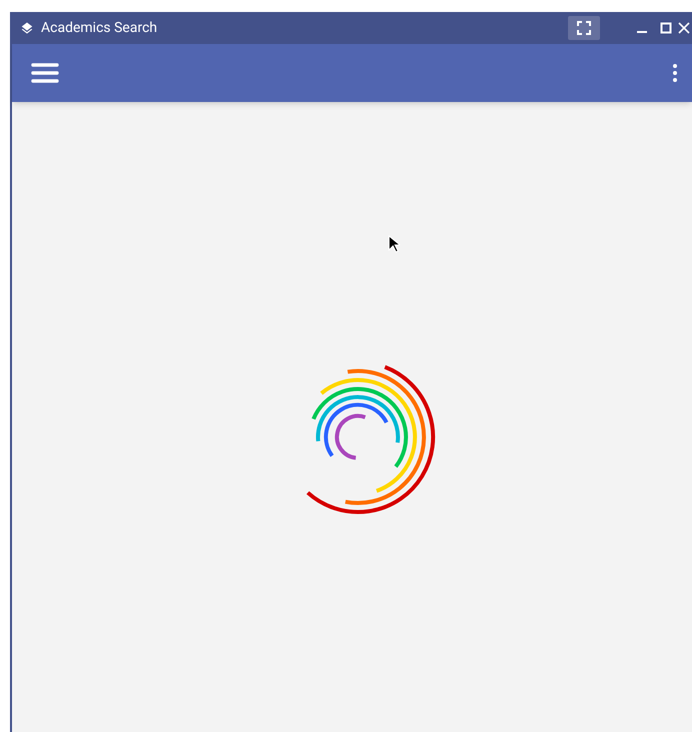 This screenshot has height=732, width=692. Describe the element at coordinates (99, 28) in the screenshot. I see `window-title: Academics Search` at that location.